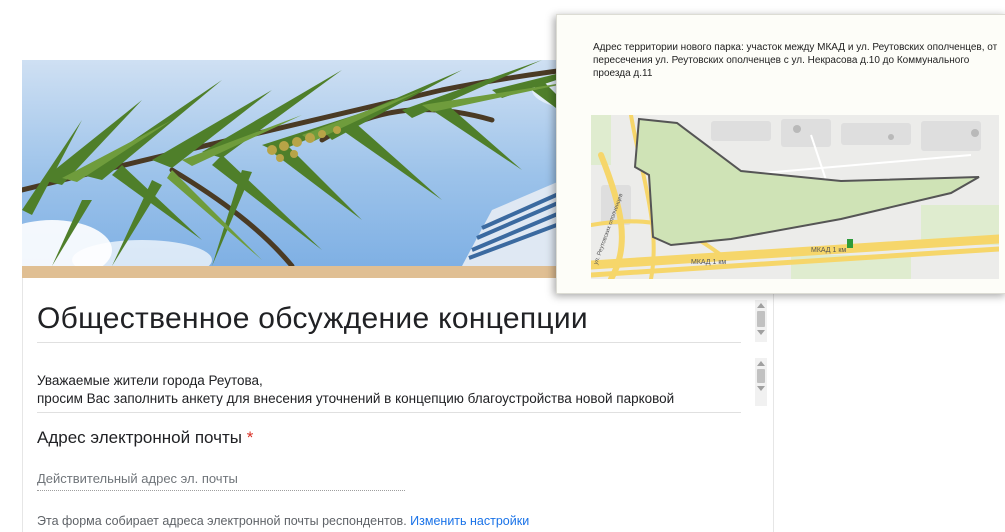 The height and width of the screenshot is (532, 1005). I want to click on road-label-2: МКАД 1 км, so click(828, 250).